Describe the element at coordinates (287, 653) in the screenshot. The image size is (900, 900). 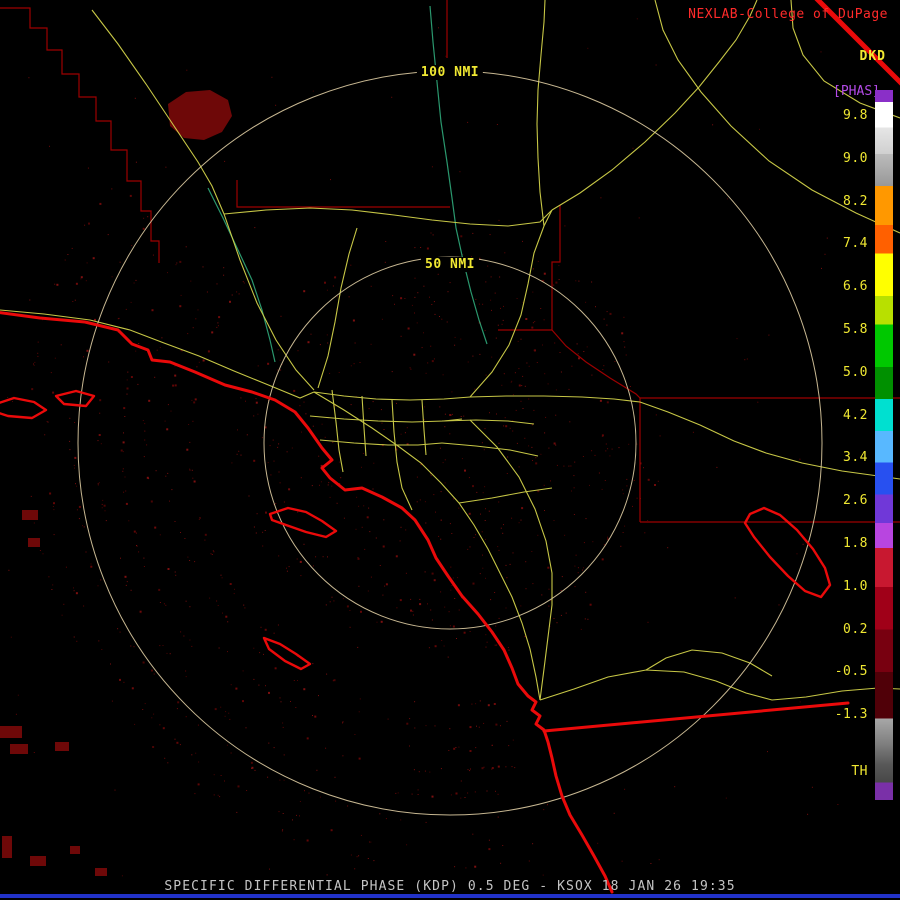
I see `san-clemente-island` at that location.